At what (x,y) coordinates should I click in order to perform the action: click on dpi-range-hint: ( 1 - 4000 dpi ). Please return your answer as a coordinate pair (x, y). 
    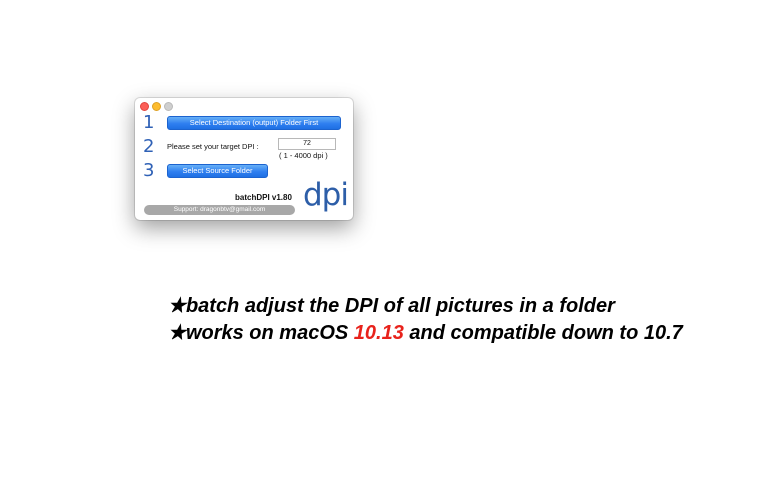
    Looking at the image, I should click on (303, 155).